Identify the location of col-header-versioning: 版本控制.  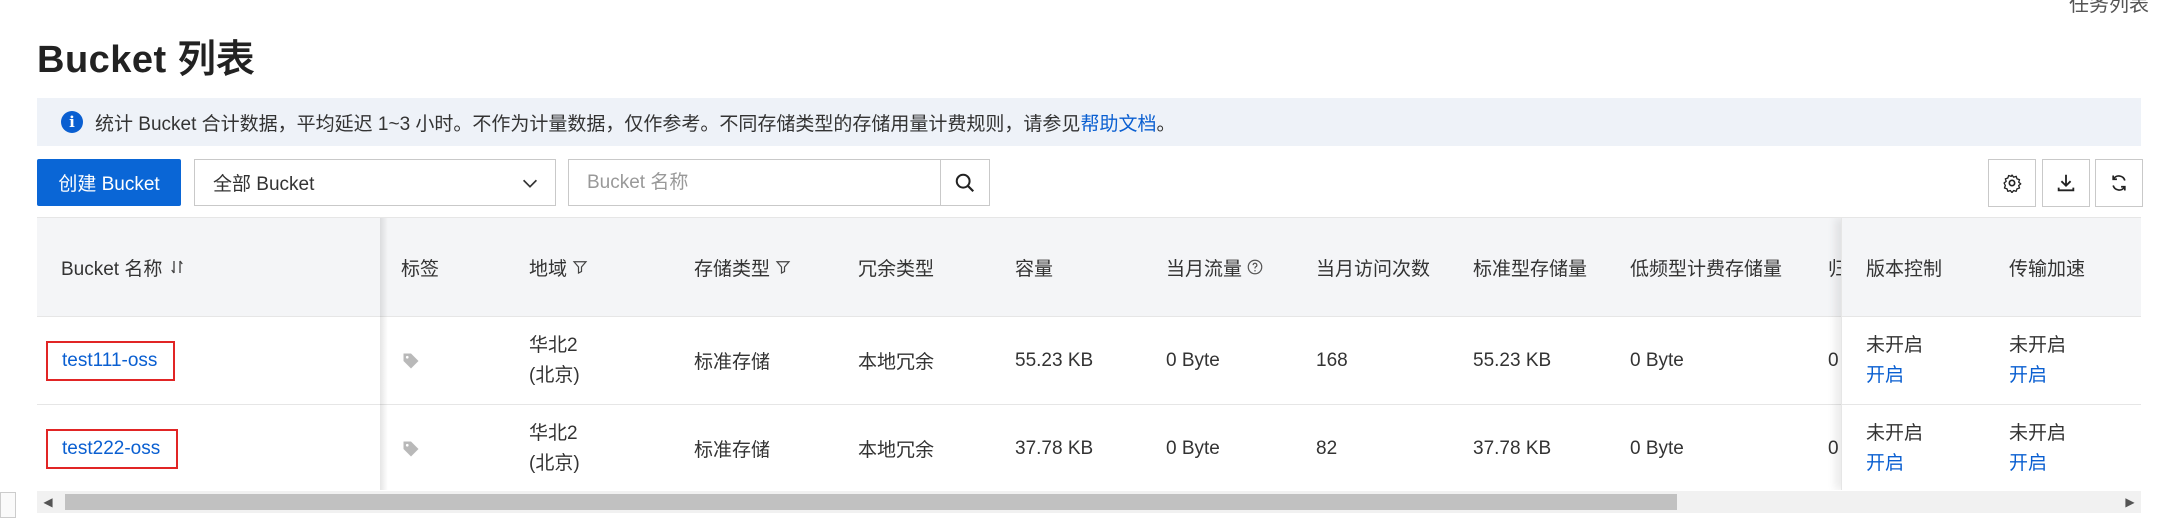
(1904, 269).